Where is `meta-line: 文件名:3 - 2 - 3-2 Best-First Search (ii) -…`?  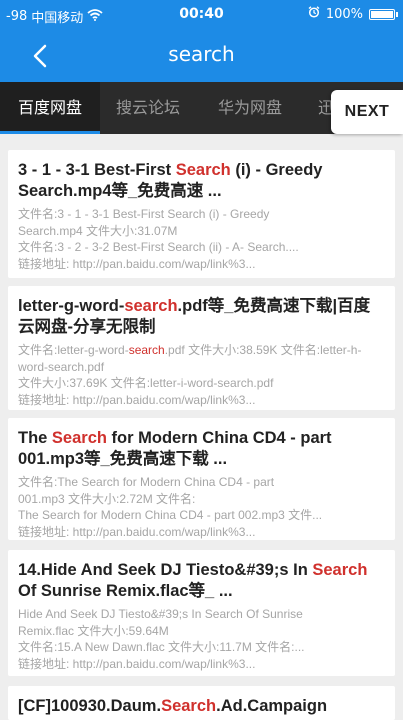
meta-line: 文件名:3 - 2 - 3-2 Best-First Search (ii) -… is located at coordinates (158, 247).